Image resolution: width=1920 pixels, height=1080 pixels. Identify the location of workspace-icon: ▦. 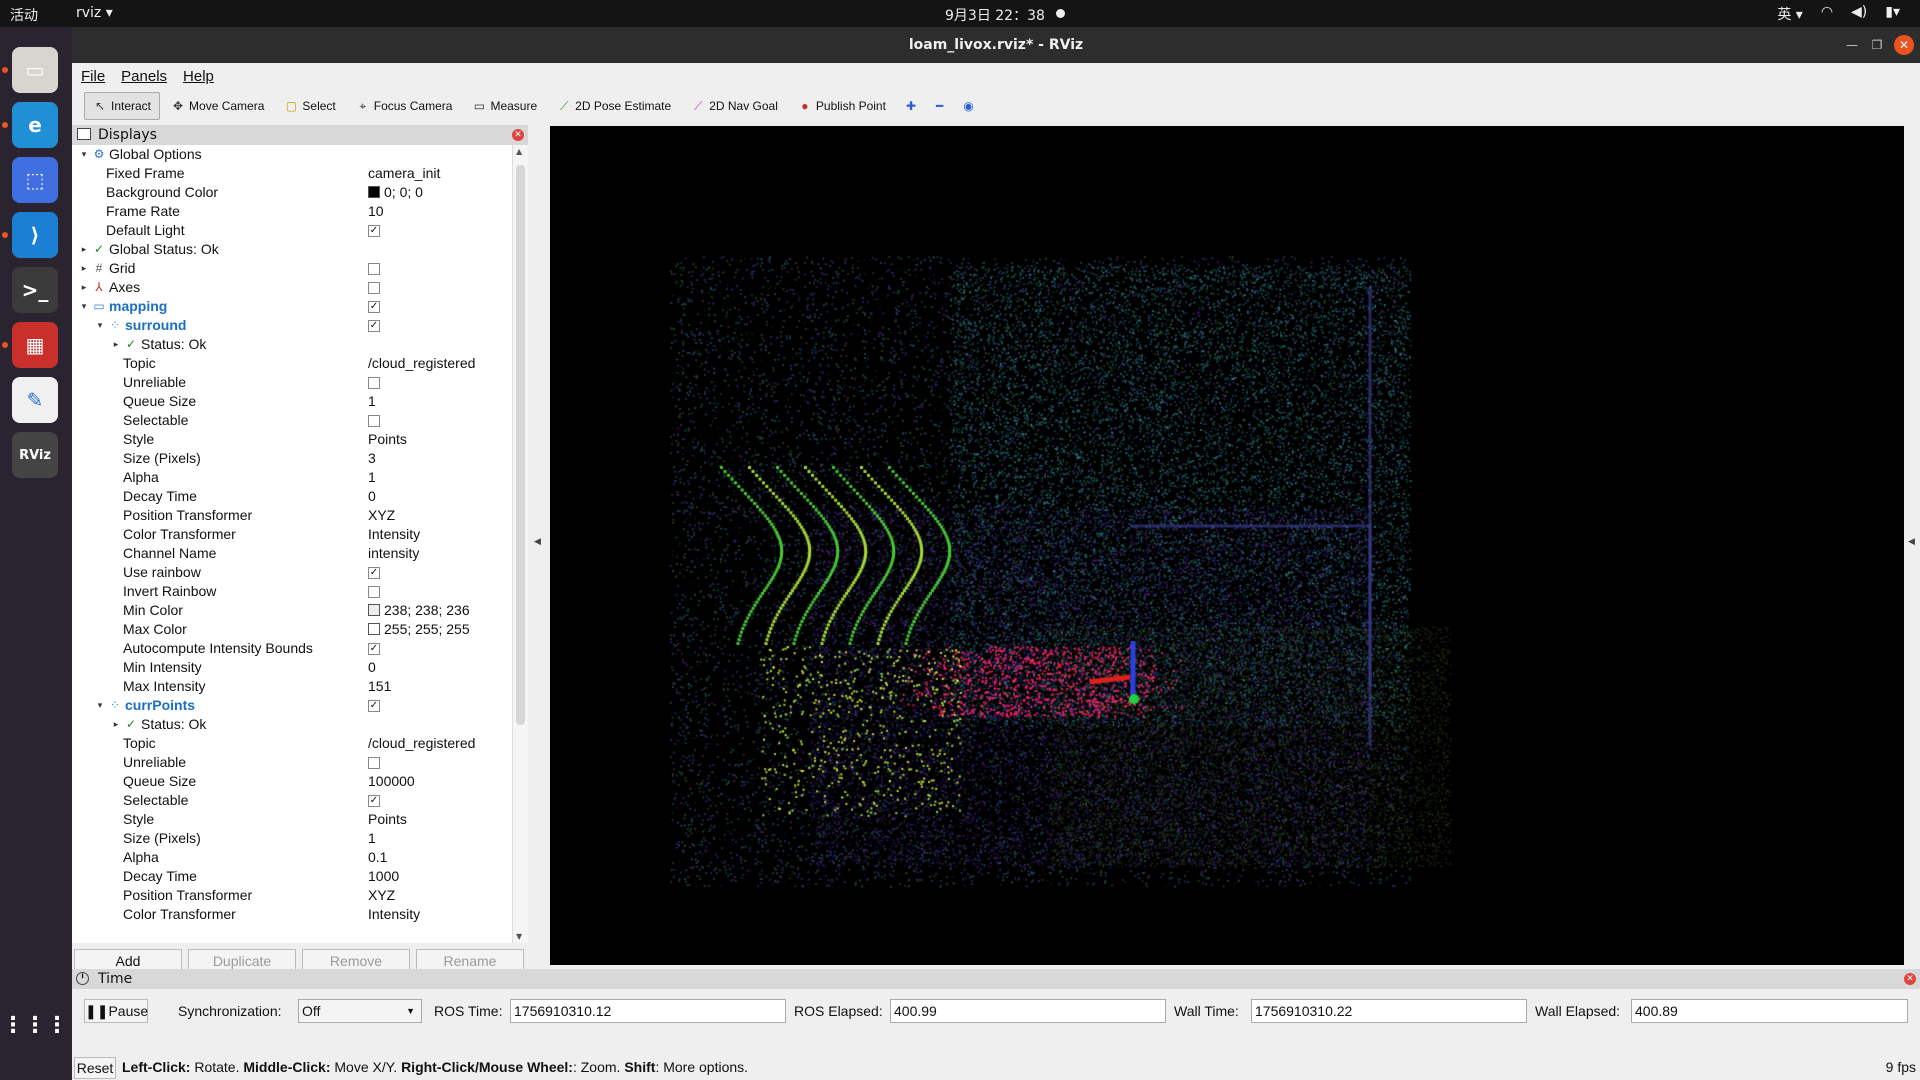
(35, 345).